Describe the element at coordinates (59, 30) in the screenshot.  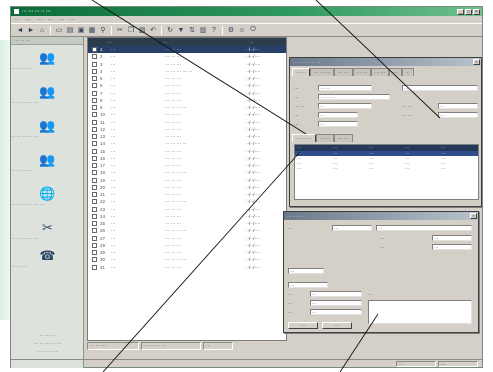
I see `new-document-icon: ▭` at that location.